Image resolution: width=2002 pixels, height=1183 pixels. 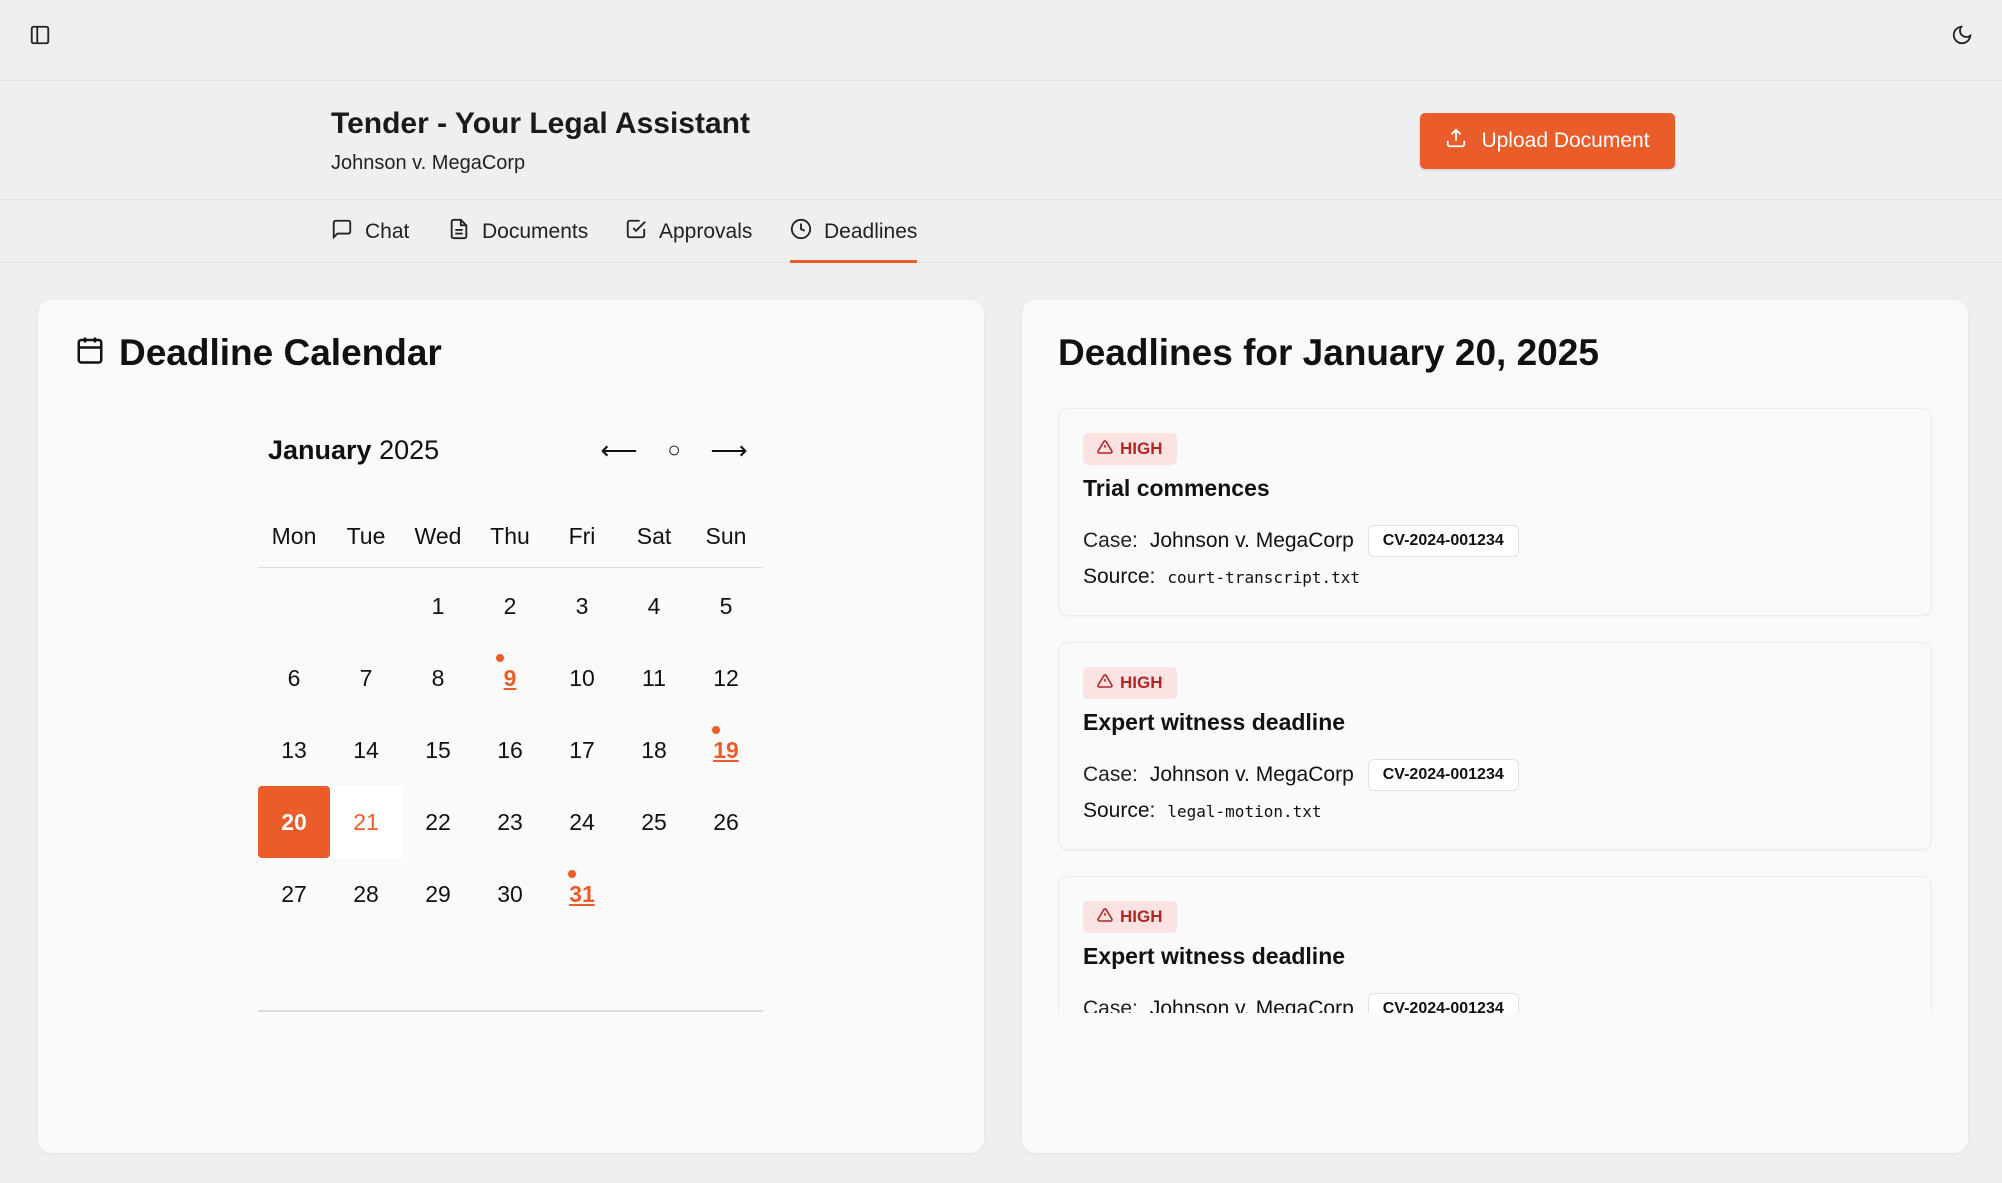 What do you see at coordinates (294, 750) in the screenshot?
I see `calendar-day: 13` at bounding box center [294, 750].